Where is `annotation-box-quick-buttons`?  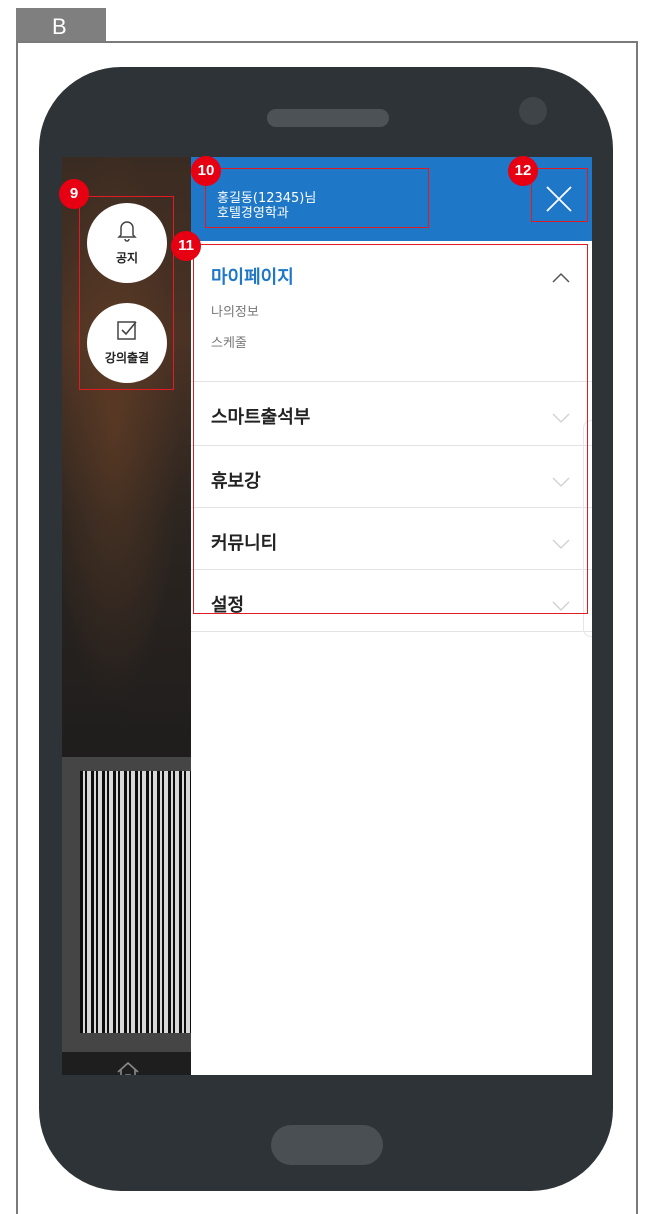
annotation-box-quick-buttons is located at coordinates (126, 293).